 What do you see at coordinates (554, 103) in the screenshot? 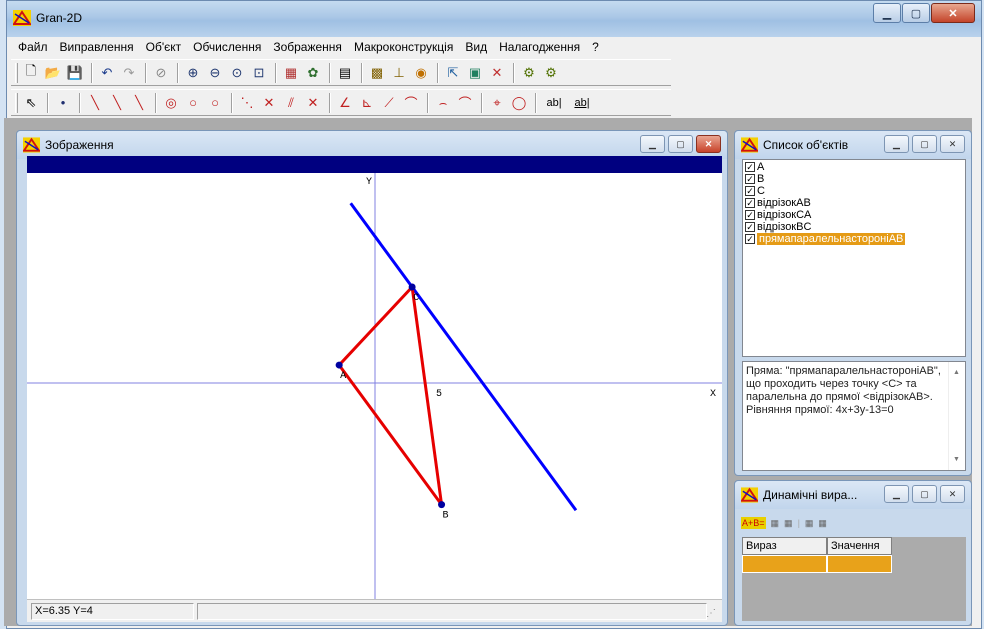
I see `label-icon: ab|` at bounding box center [554, 103].